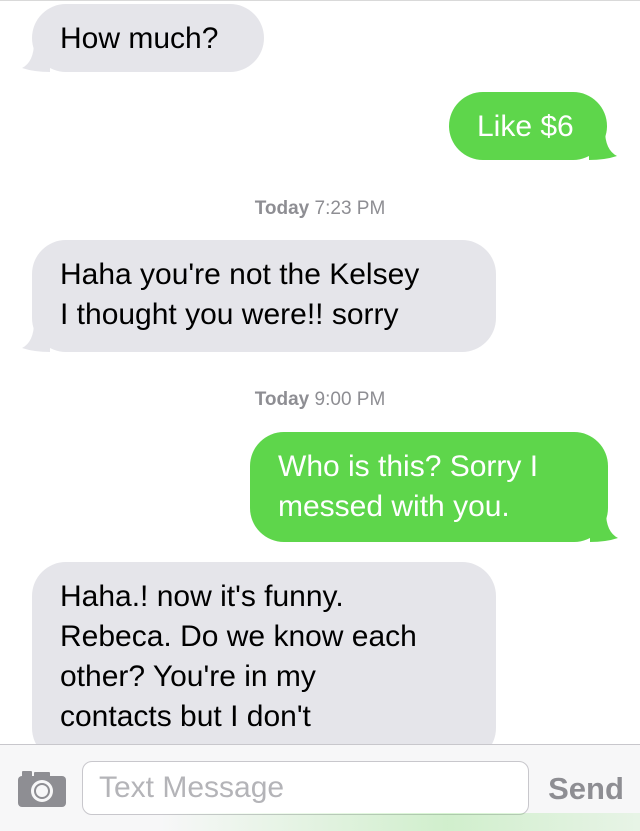 The height and width of the screenshot is (831, 640). I want to click on message-line: Haha.! now it's funny., so click(202, 596).